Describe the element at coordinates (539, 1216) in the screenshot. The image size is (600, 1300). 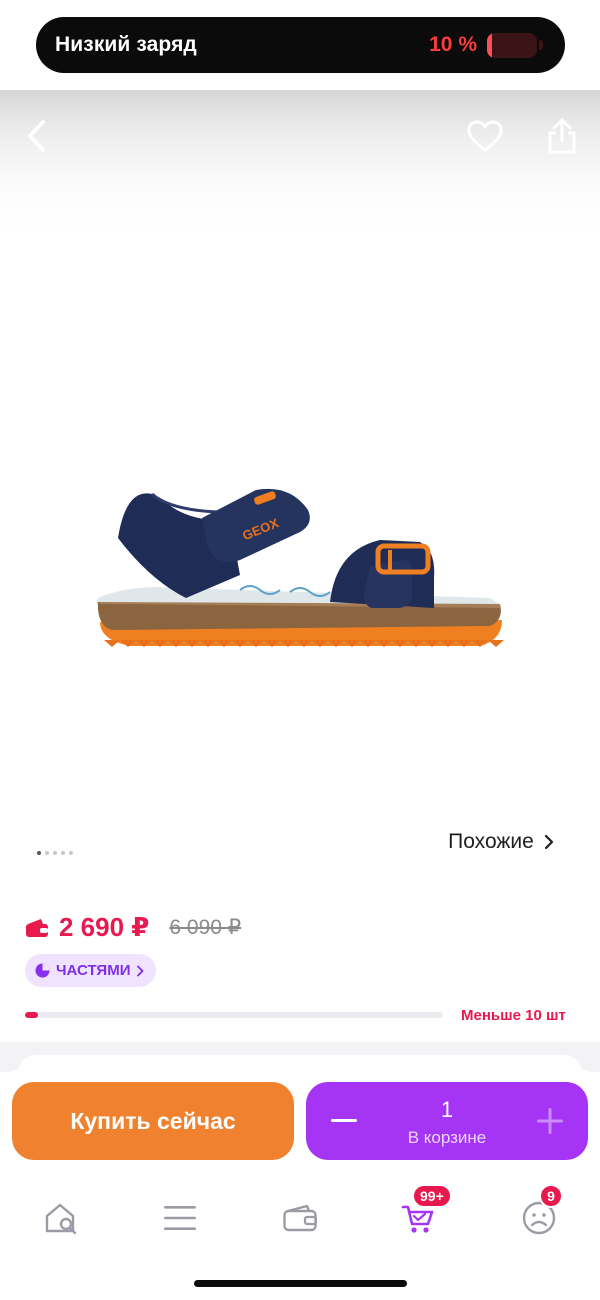
I see `tab-profile: 9` at that location.